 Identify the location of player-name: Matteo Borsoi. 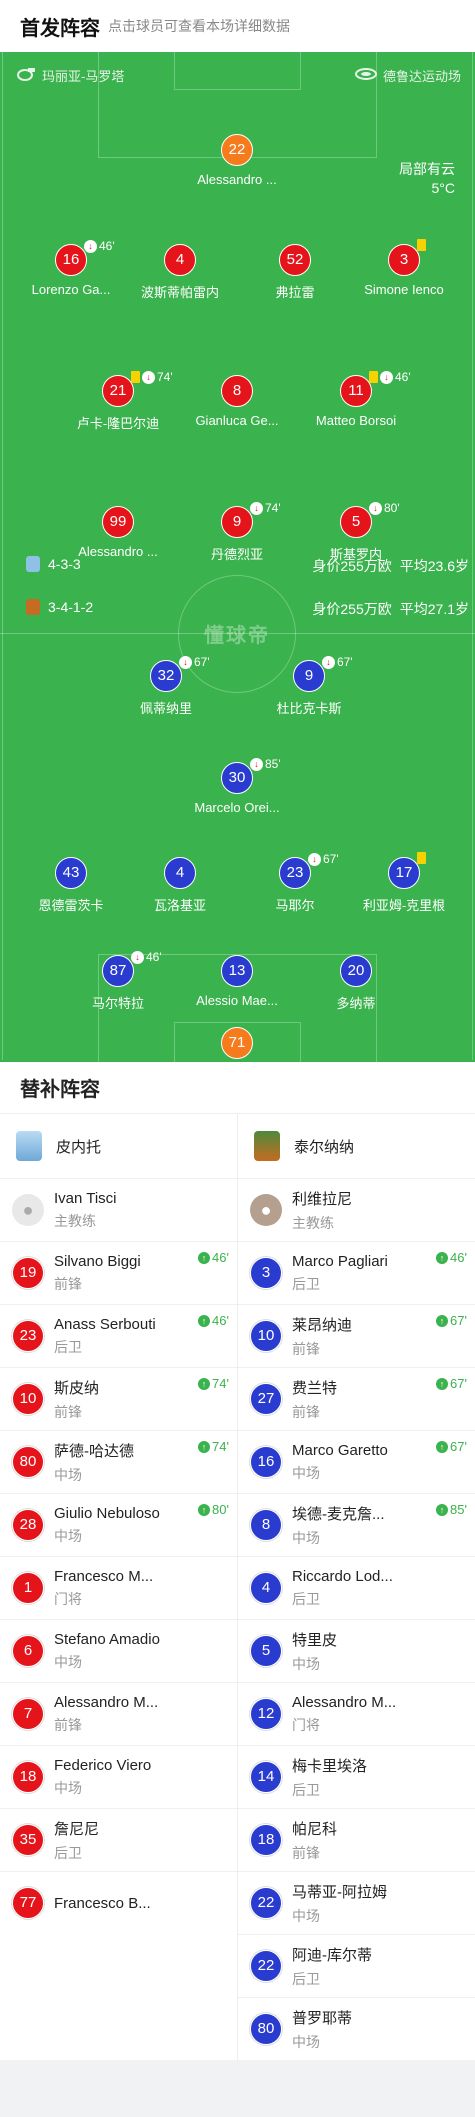
(356, 420).